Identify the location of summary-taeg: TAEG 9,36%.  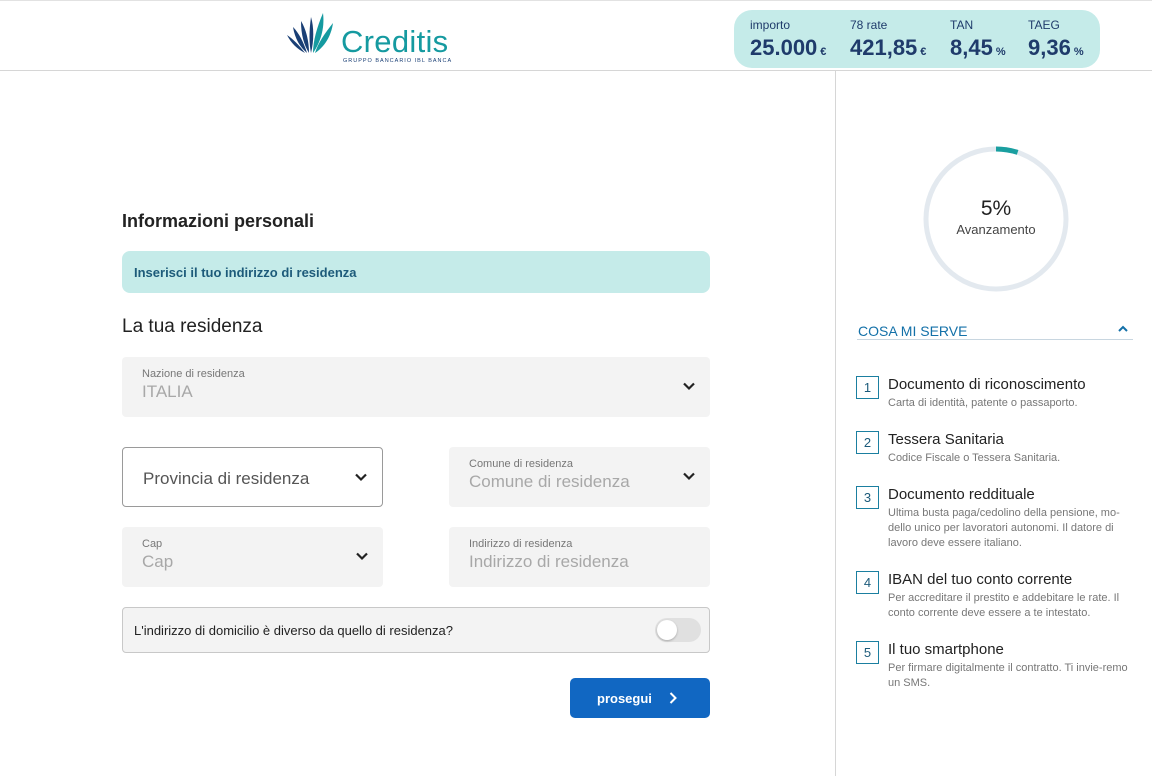
(1056, 39).